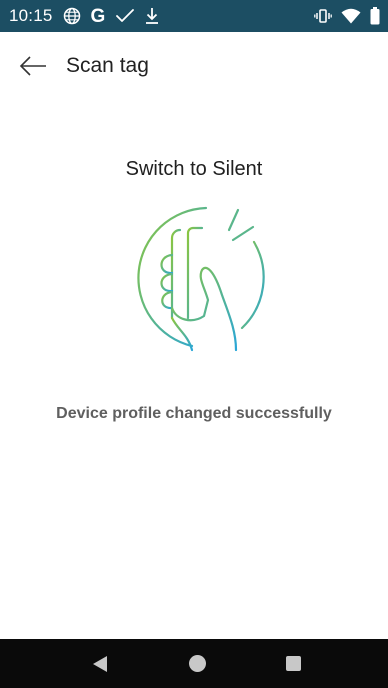 The image size is (388, 688). I want to click on status-notification-icons: G, so click(111, 16).